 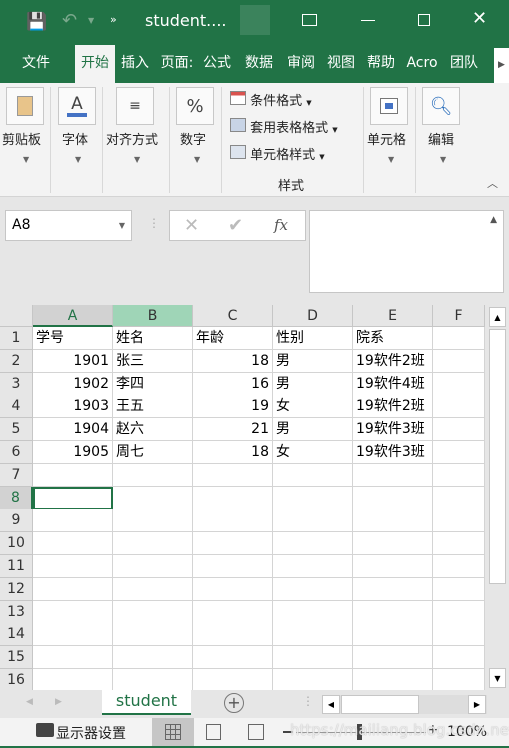 I want to click on number-group: 数字, so click(x=193, y=138).